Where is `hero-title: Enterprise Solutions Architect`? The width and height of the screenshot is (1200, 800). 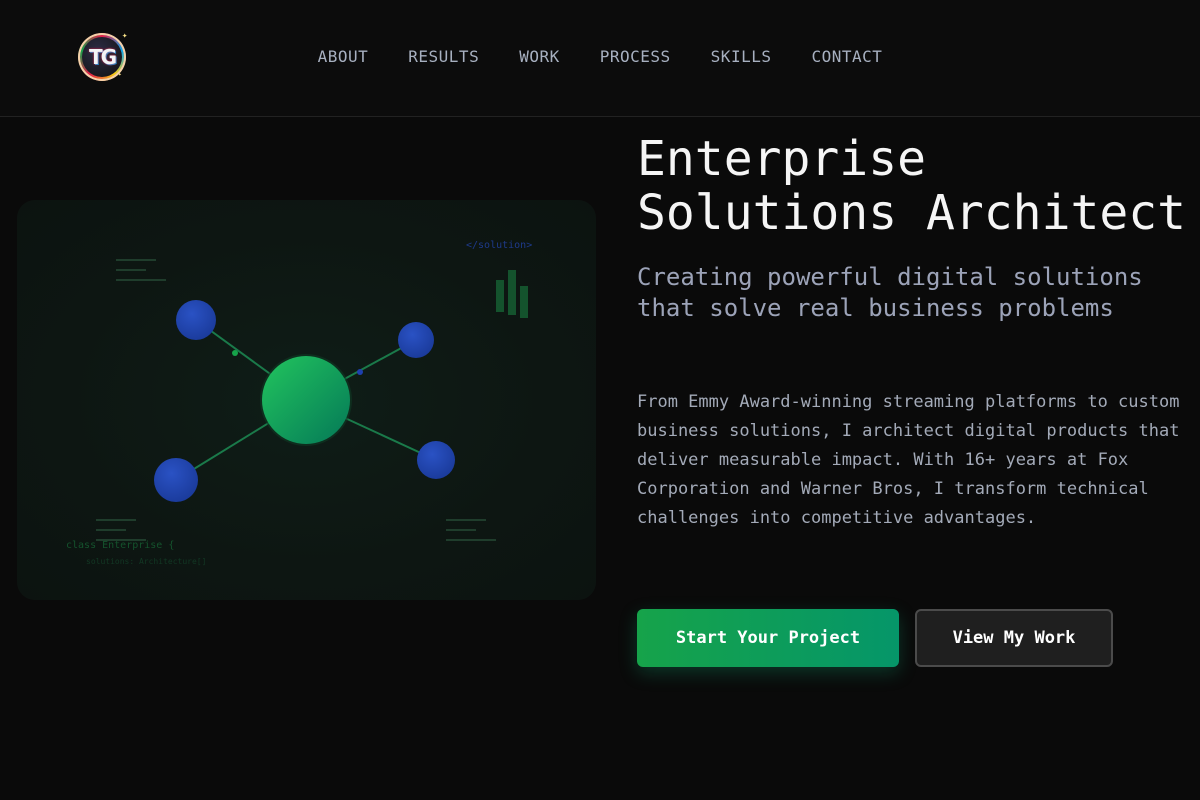
hero-title: Enterprise Solutions Architect is located at coordinates (917, 186).